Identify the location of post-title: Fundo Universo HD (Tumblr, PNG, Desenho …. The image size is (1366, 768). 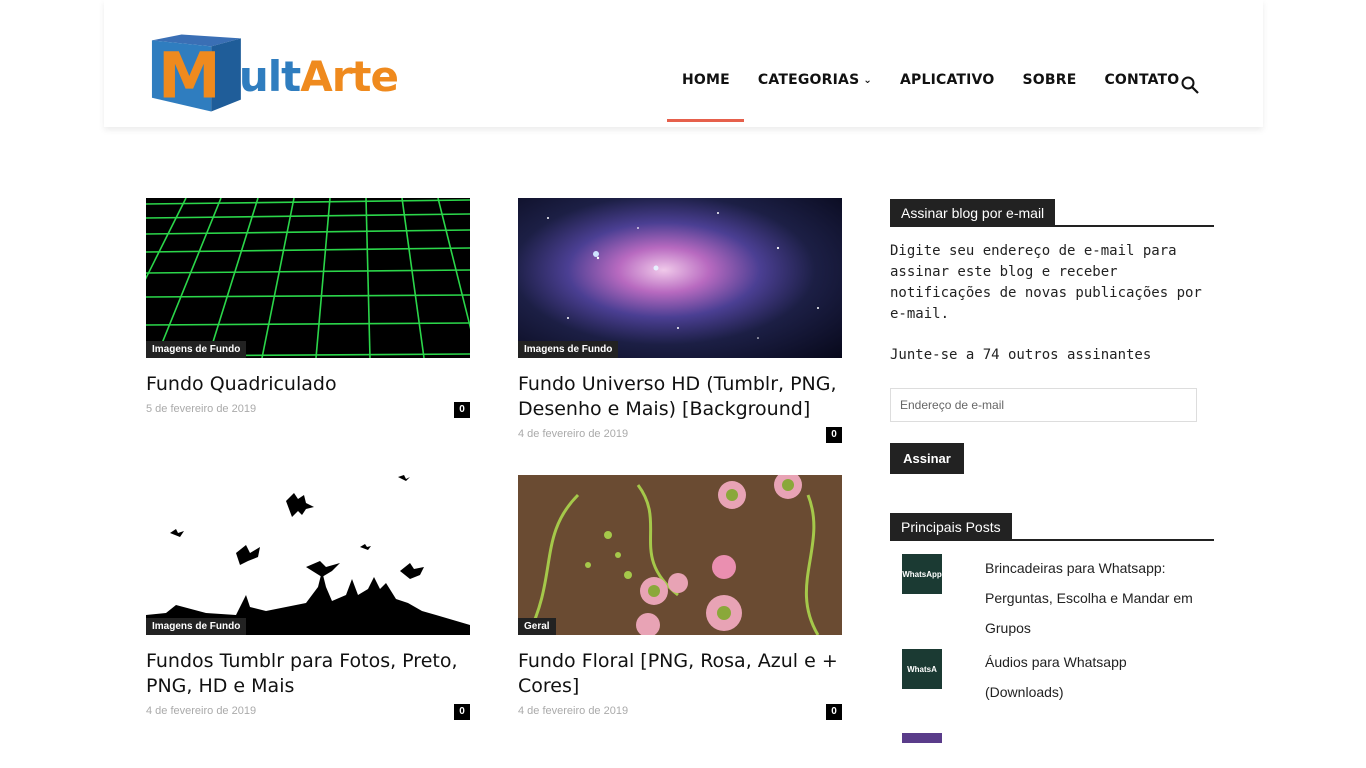
(680, 397).